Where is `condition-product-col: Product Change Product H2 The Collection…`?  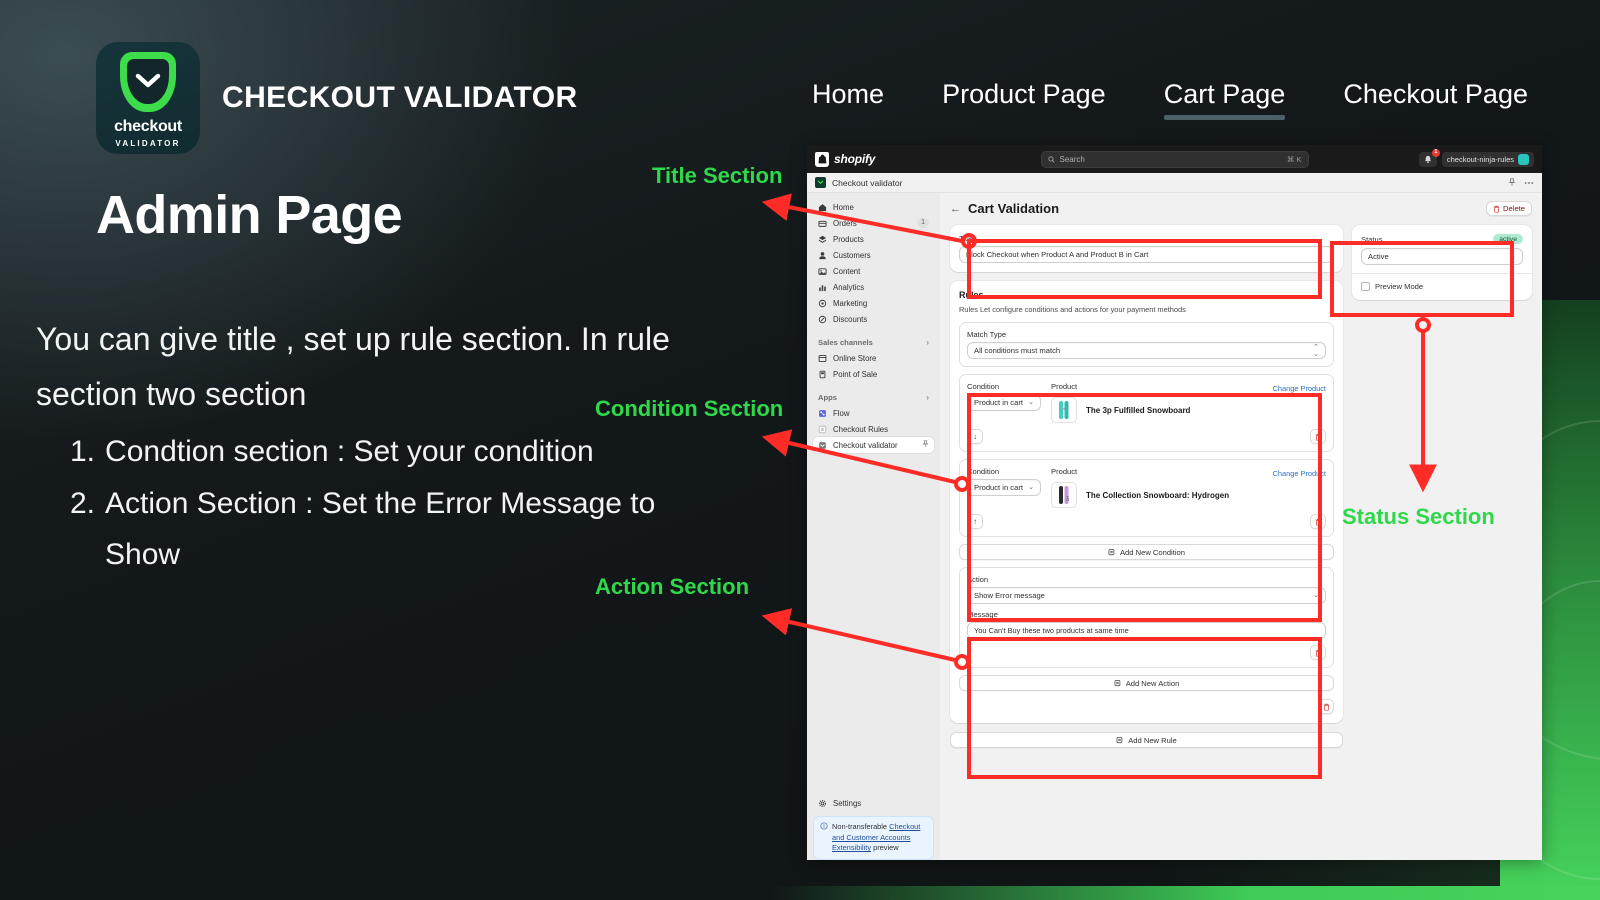
condition-product-col: Product Change Product H2 The Collection… is located at coordinates (1188, 487).